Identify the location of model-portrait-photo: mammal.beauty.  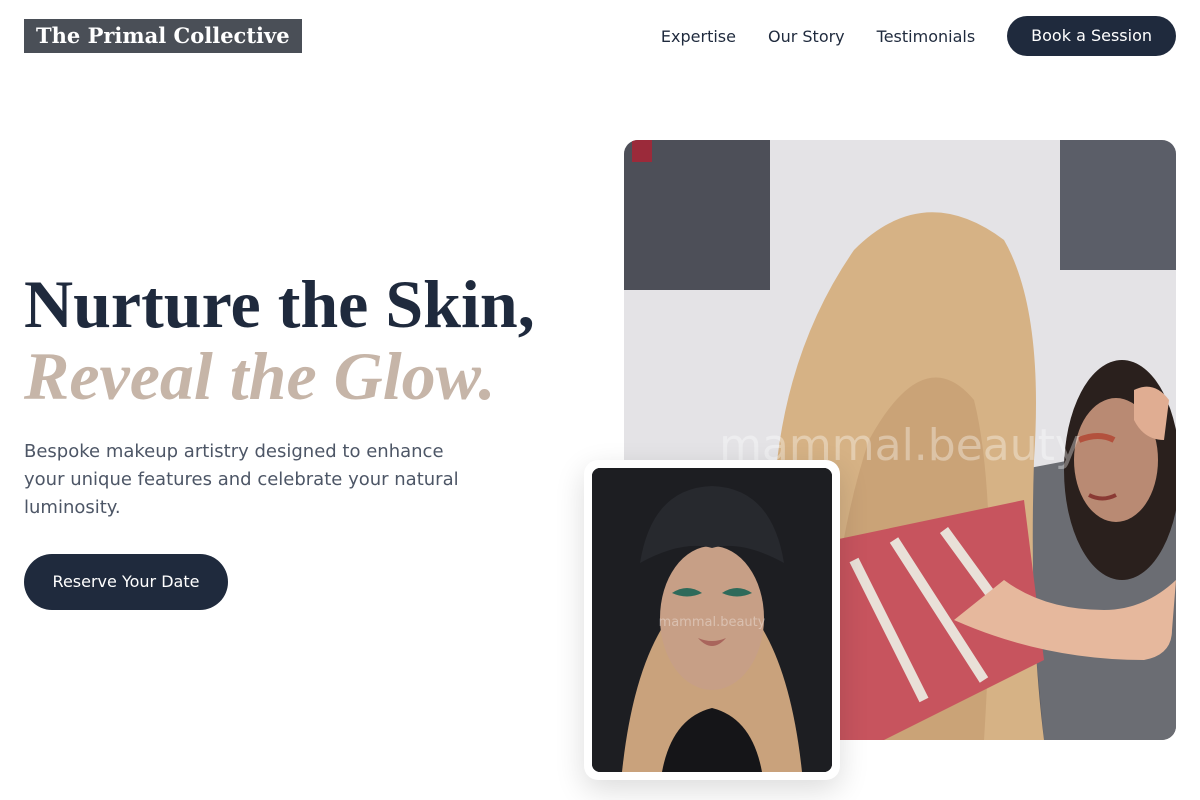
(712, 620).